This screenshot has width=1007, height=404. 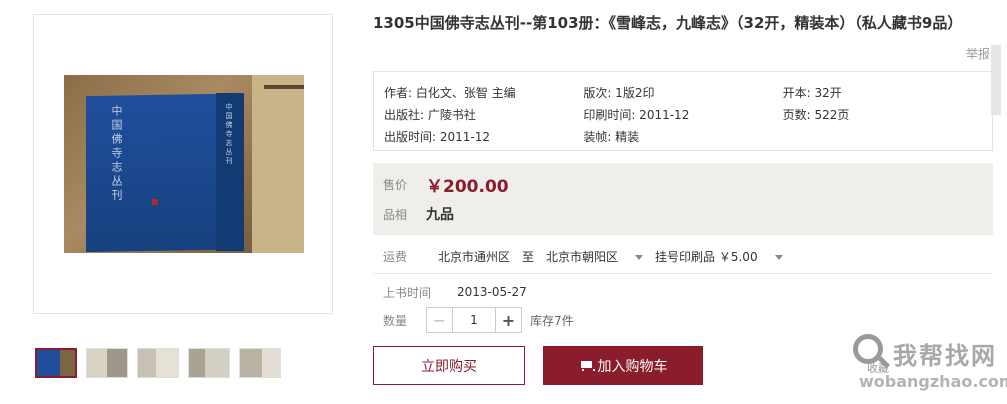 I want to click on quantity-input: 1, so click(x=474, y=320).